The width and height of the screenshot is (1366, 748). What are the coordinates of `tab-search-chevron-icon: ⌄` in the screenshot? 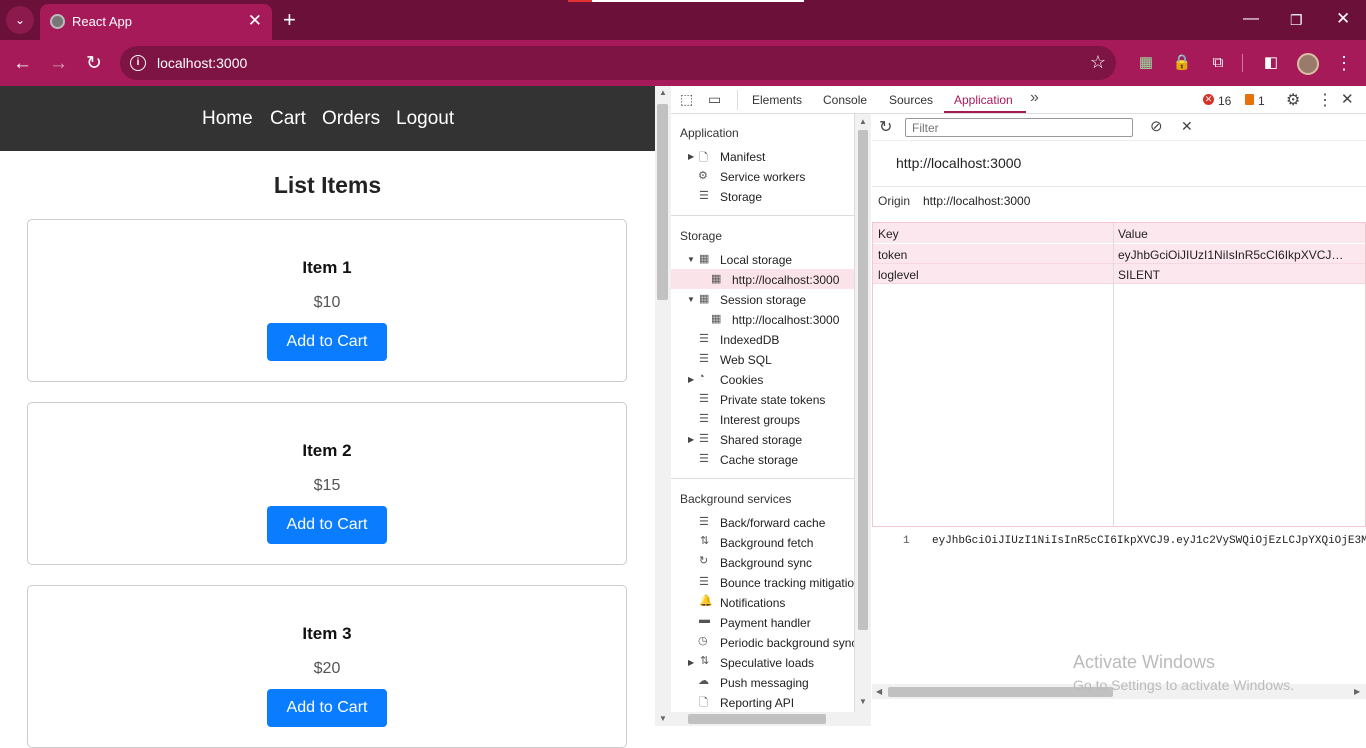 It's located at (20, 20).